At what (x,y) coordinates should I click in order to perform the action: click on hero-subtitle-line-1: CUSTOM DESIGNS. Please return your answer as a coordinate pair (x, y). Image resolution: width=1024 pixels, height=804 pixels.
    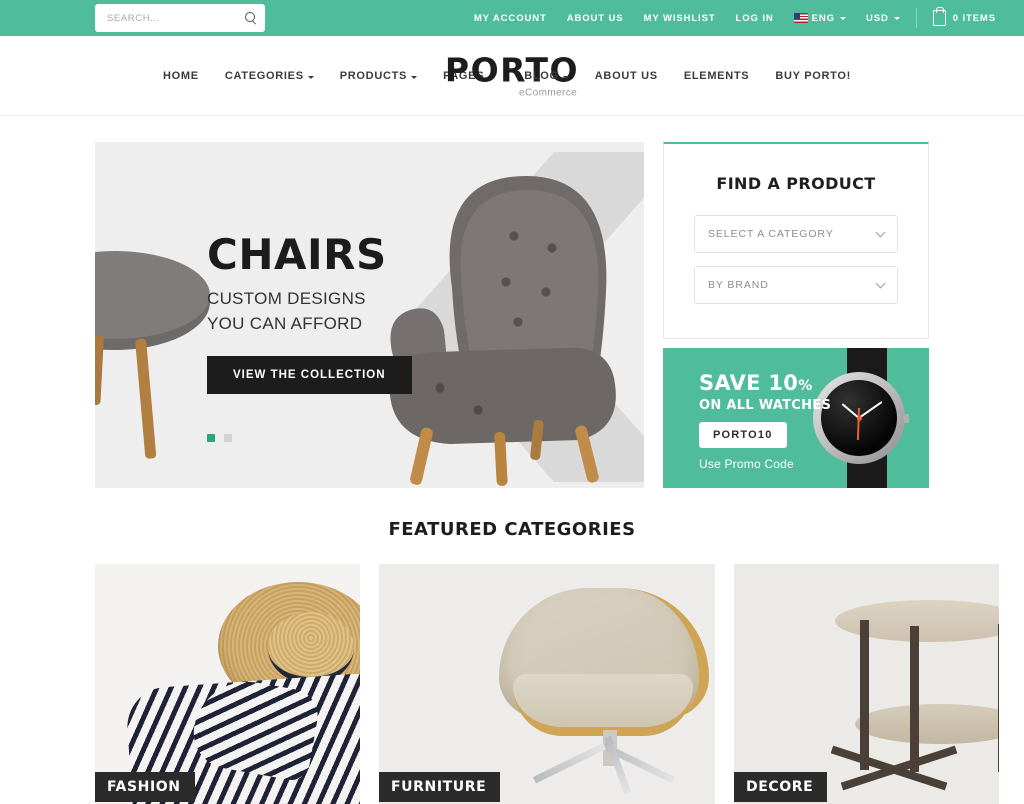
    Looking at the image, I should click on (286, 298).